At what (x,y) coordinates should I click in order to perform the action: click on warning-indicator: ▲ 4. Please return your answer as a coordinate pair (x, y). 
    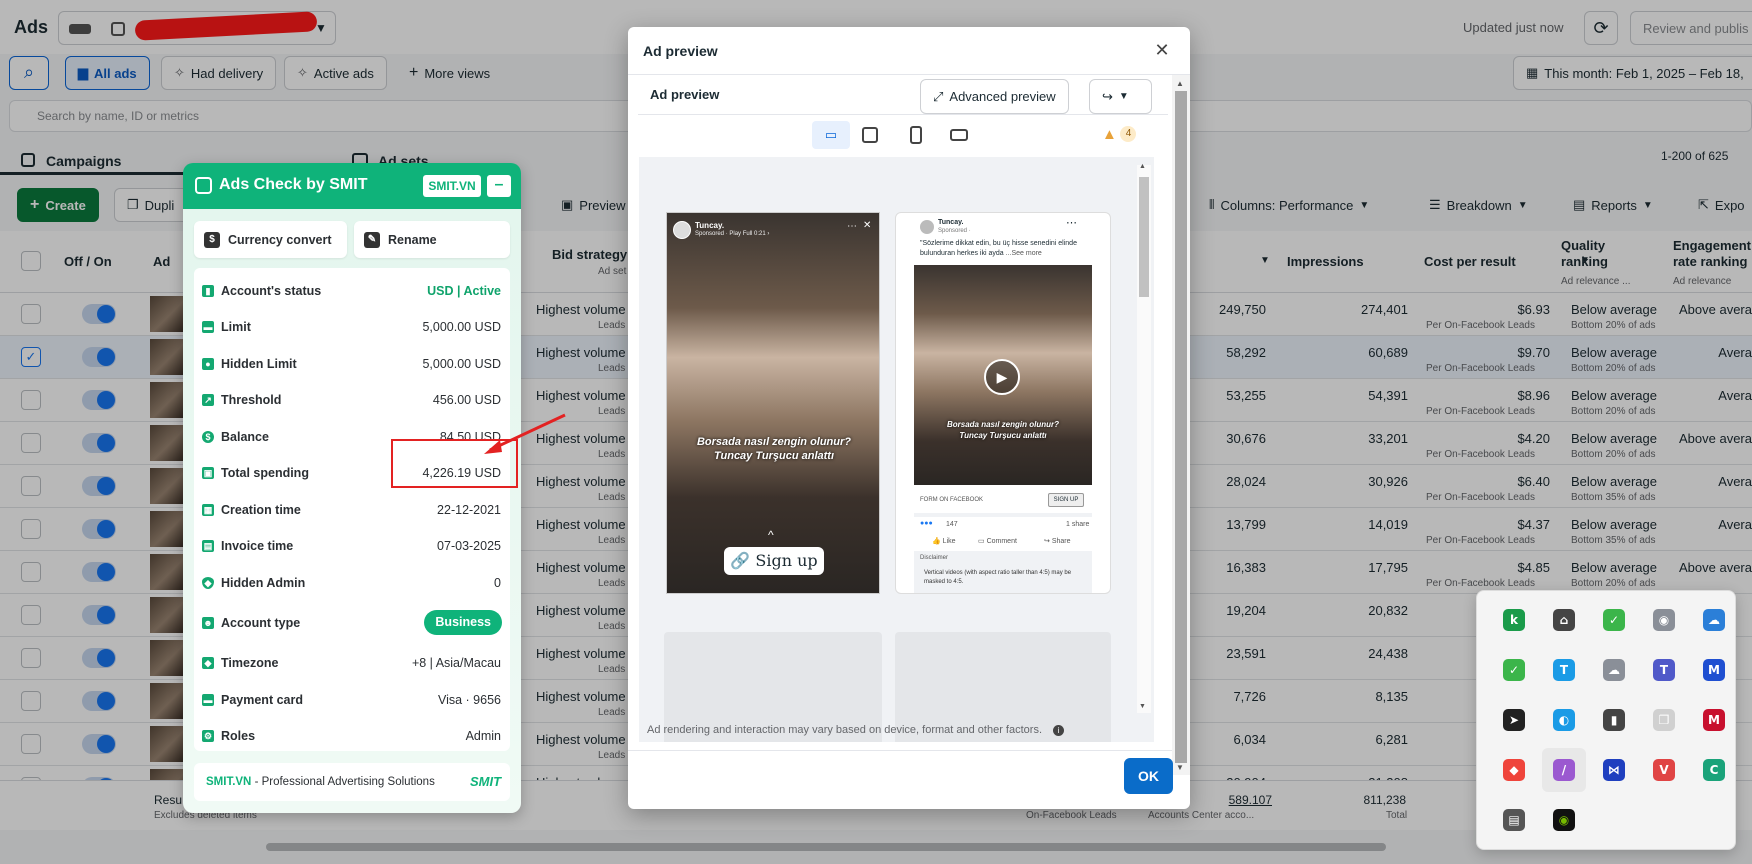
    Looking at the image, I should click on (1119, 135).